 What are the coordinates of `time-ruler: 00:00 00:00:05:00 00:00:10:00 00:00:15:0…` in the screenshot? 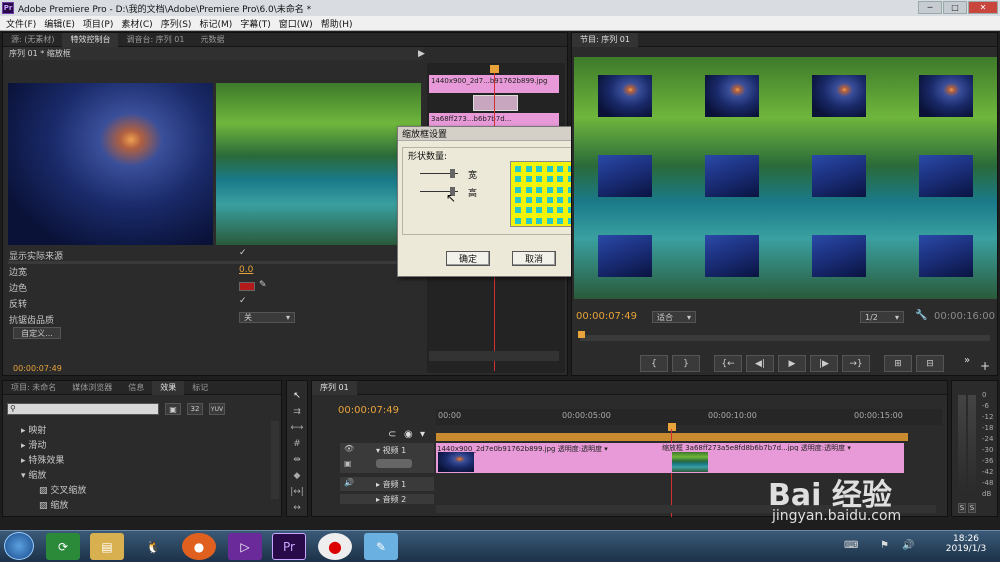 It's located at (689, 417).